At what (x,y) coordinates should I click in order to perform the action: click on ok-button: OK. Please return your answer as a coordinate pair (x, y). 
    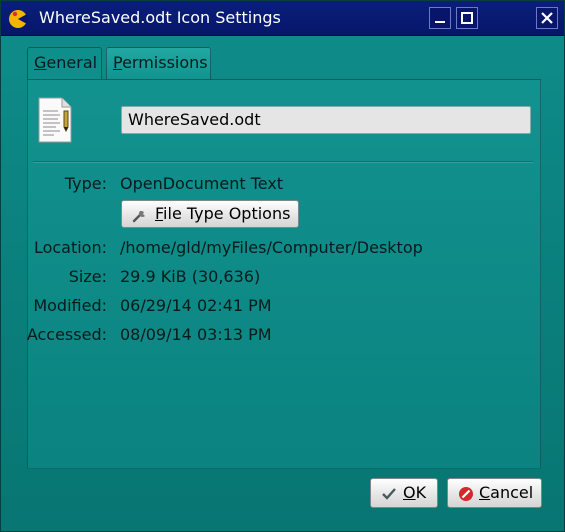
    Looking at the image, I should click on (404, 493).